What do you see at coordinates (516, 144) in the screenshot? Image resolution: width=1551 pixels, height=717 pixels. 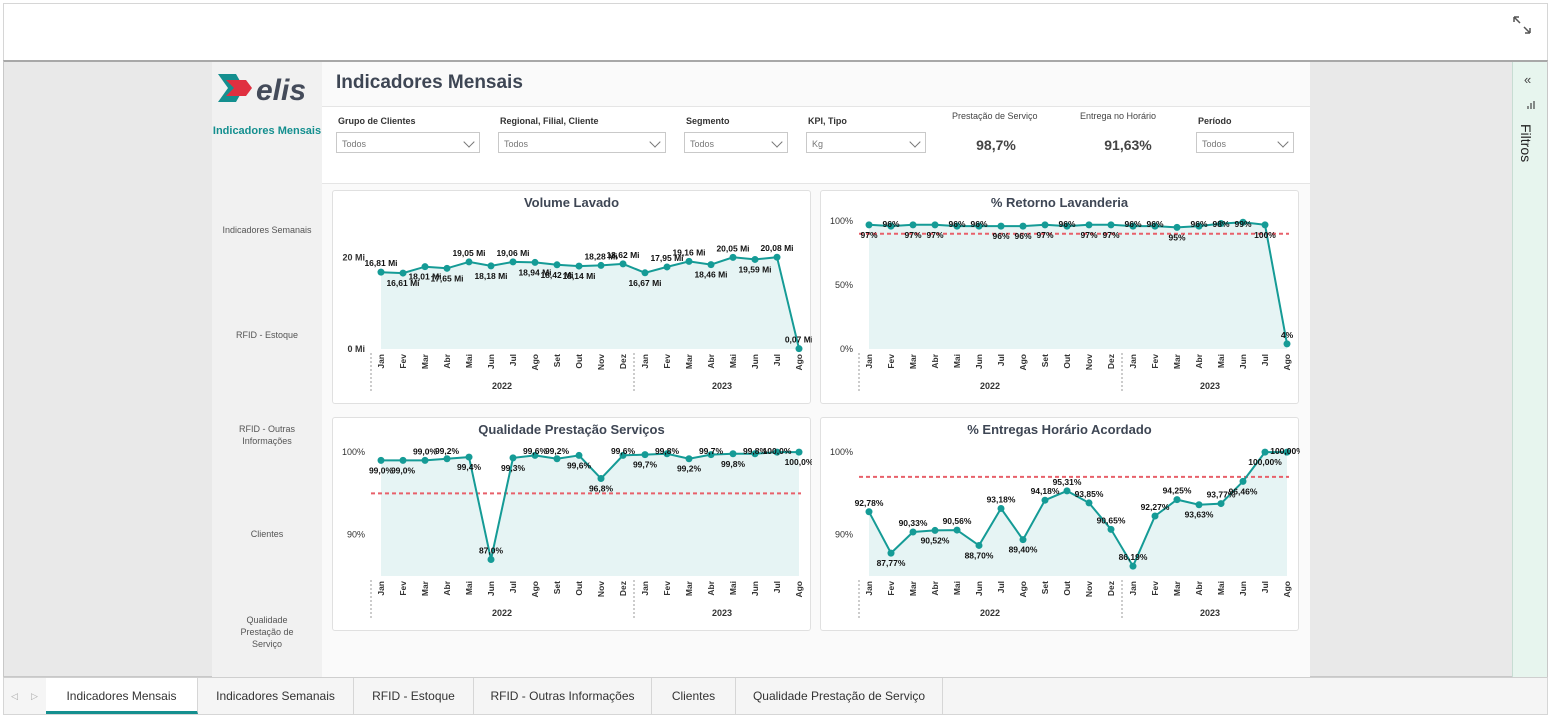 I see `filter-value-regional: Todos` at bounding box center [516, 144].